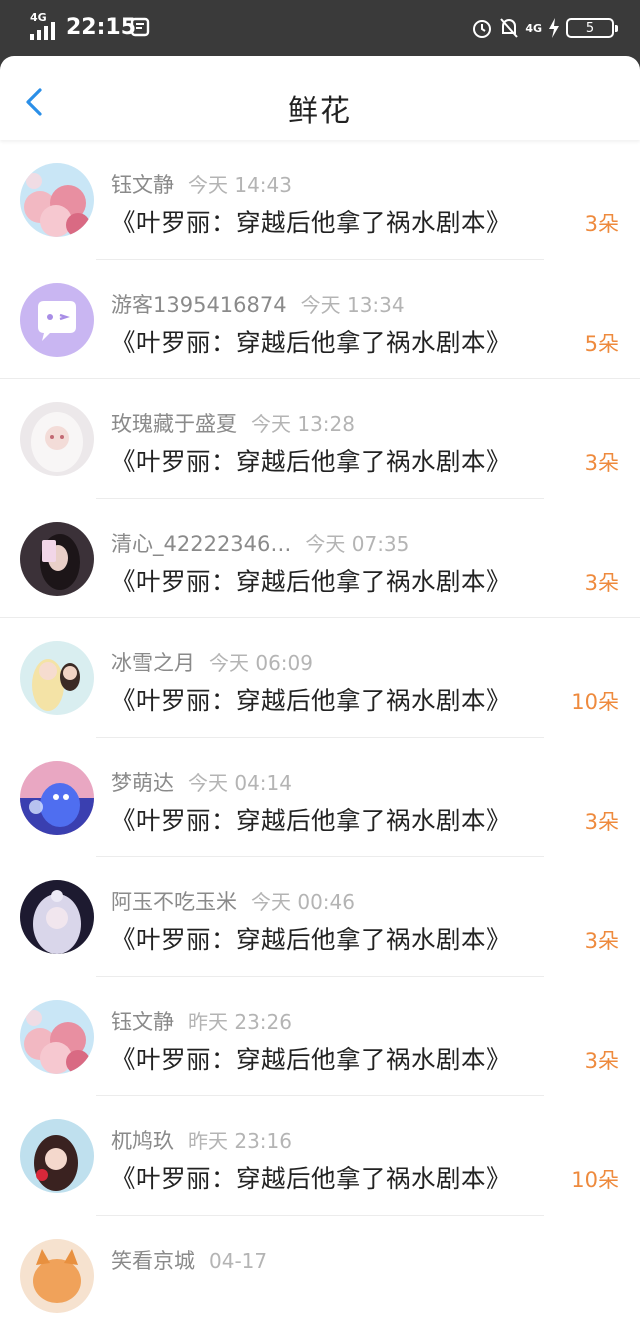 Image resolution: width=640 pixels, height=1335 pixels. What do you see at coordinates (153, 1261) in the screenshot?
I see `sender-name: 笑看京城` at bounding box center [153, 1261].